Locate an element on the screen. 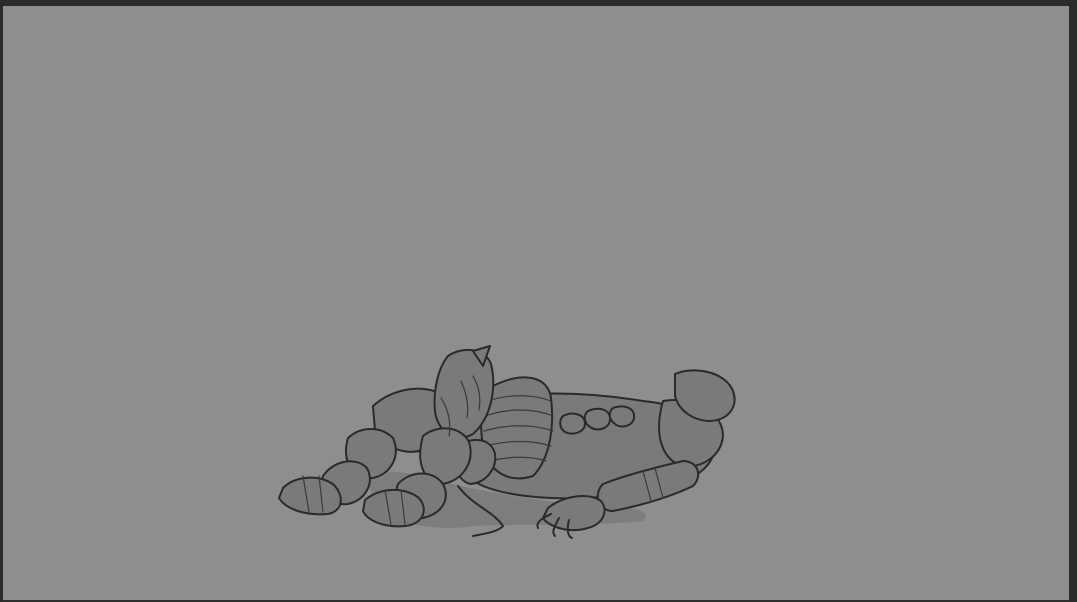  left-boot is located at coordinates (310, 496).